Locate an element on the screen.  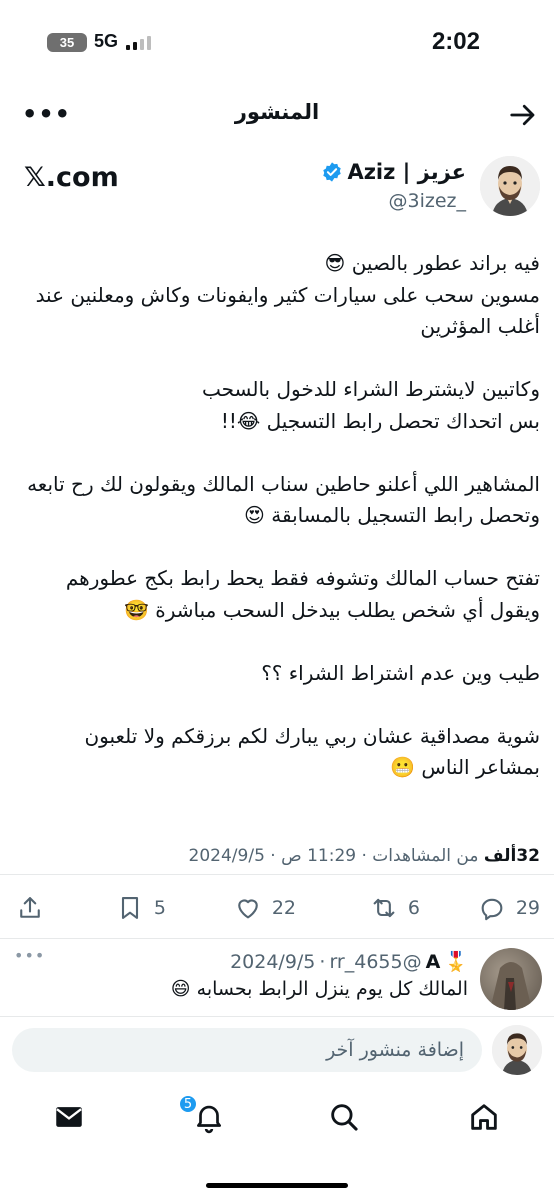
author-row: 𝕏.com عزيز | Aziz @3izez_ is located at coordinates (277, 186).